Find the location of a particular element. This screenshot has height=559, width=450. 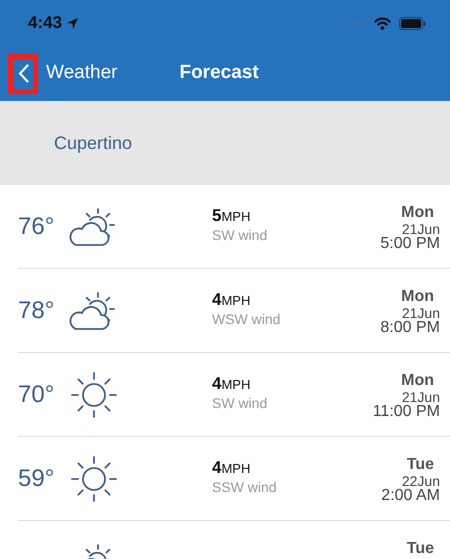

wind-speed: 5MPH is located at coordinates (232, 216).